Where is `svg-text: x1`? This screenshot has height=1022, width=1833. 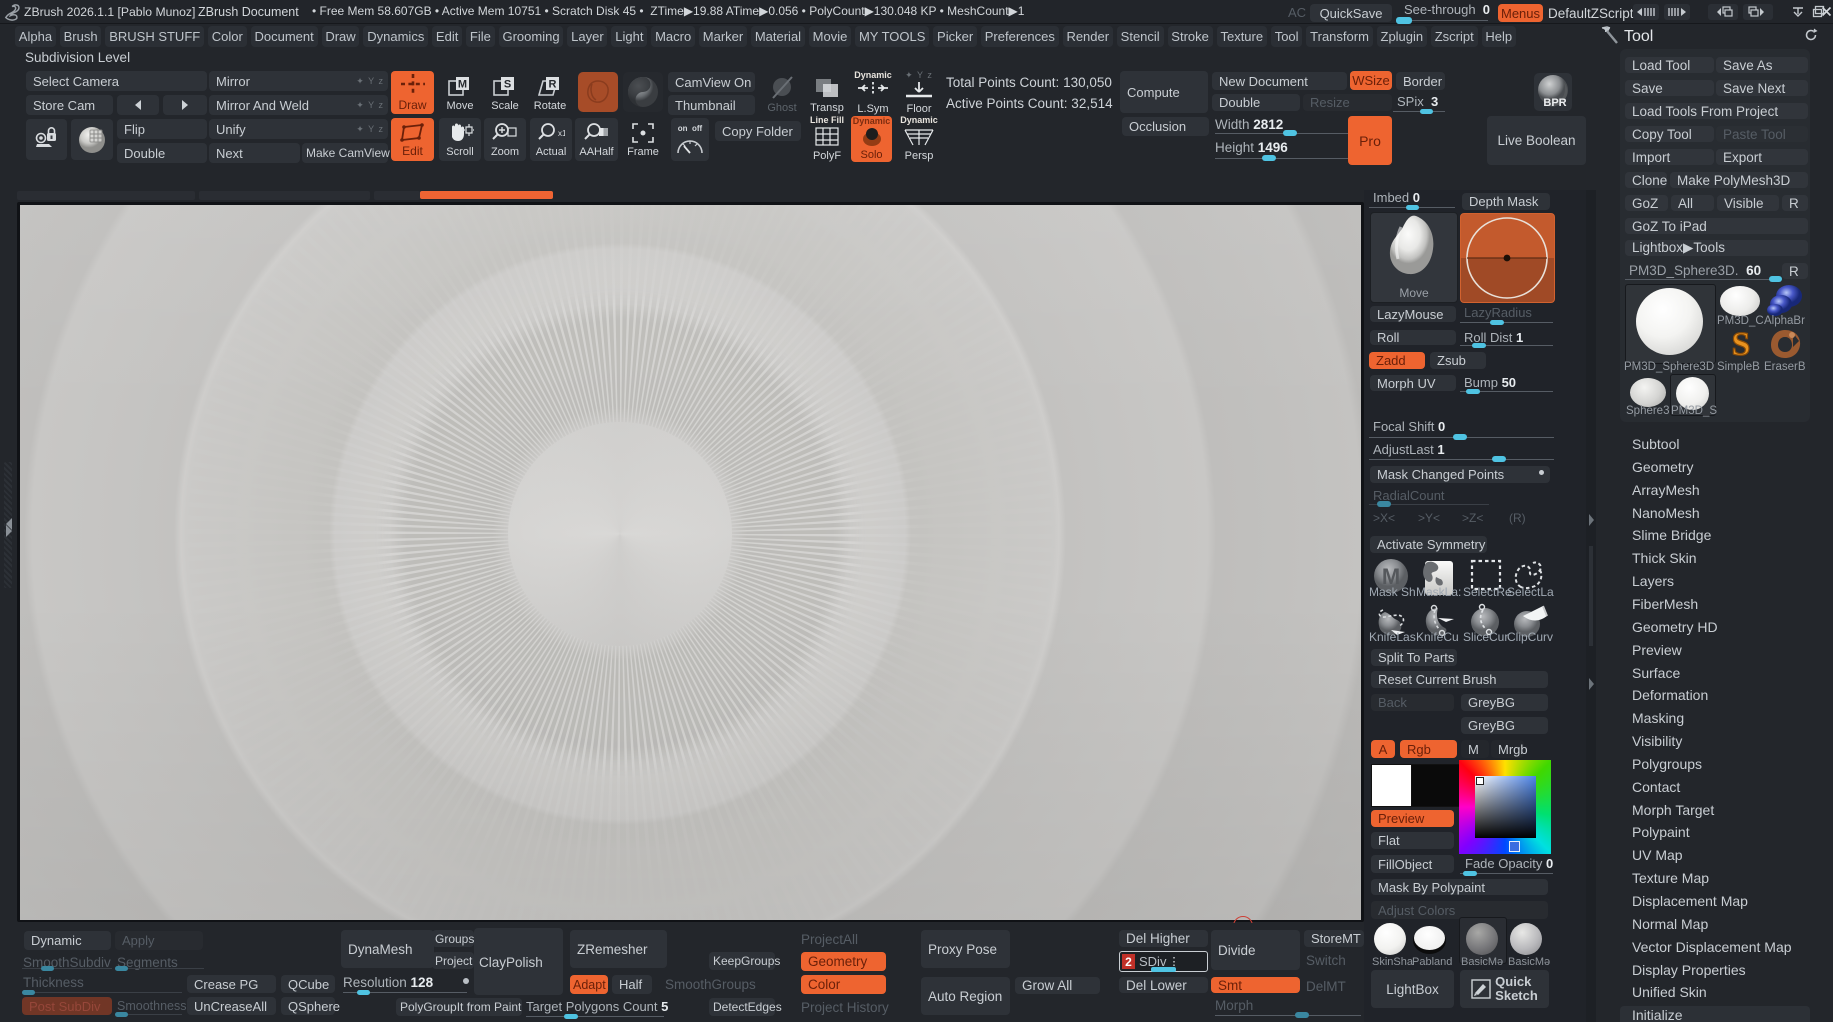 svg-text: x1 is located at coordinates (561, 133).